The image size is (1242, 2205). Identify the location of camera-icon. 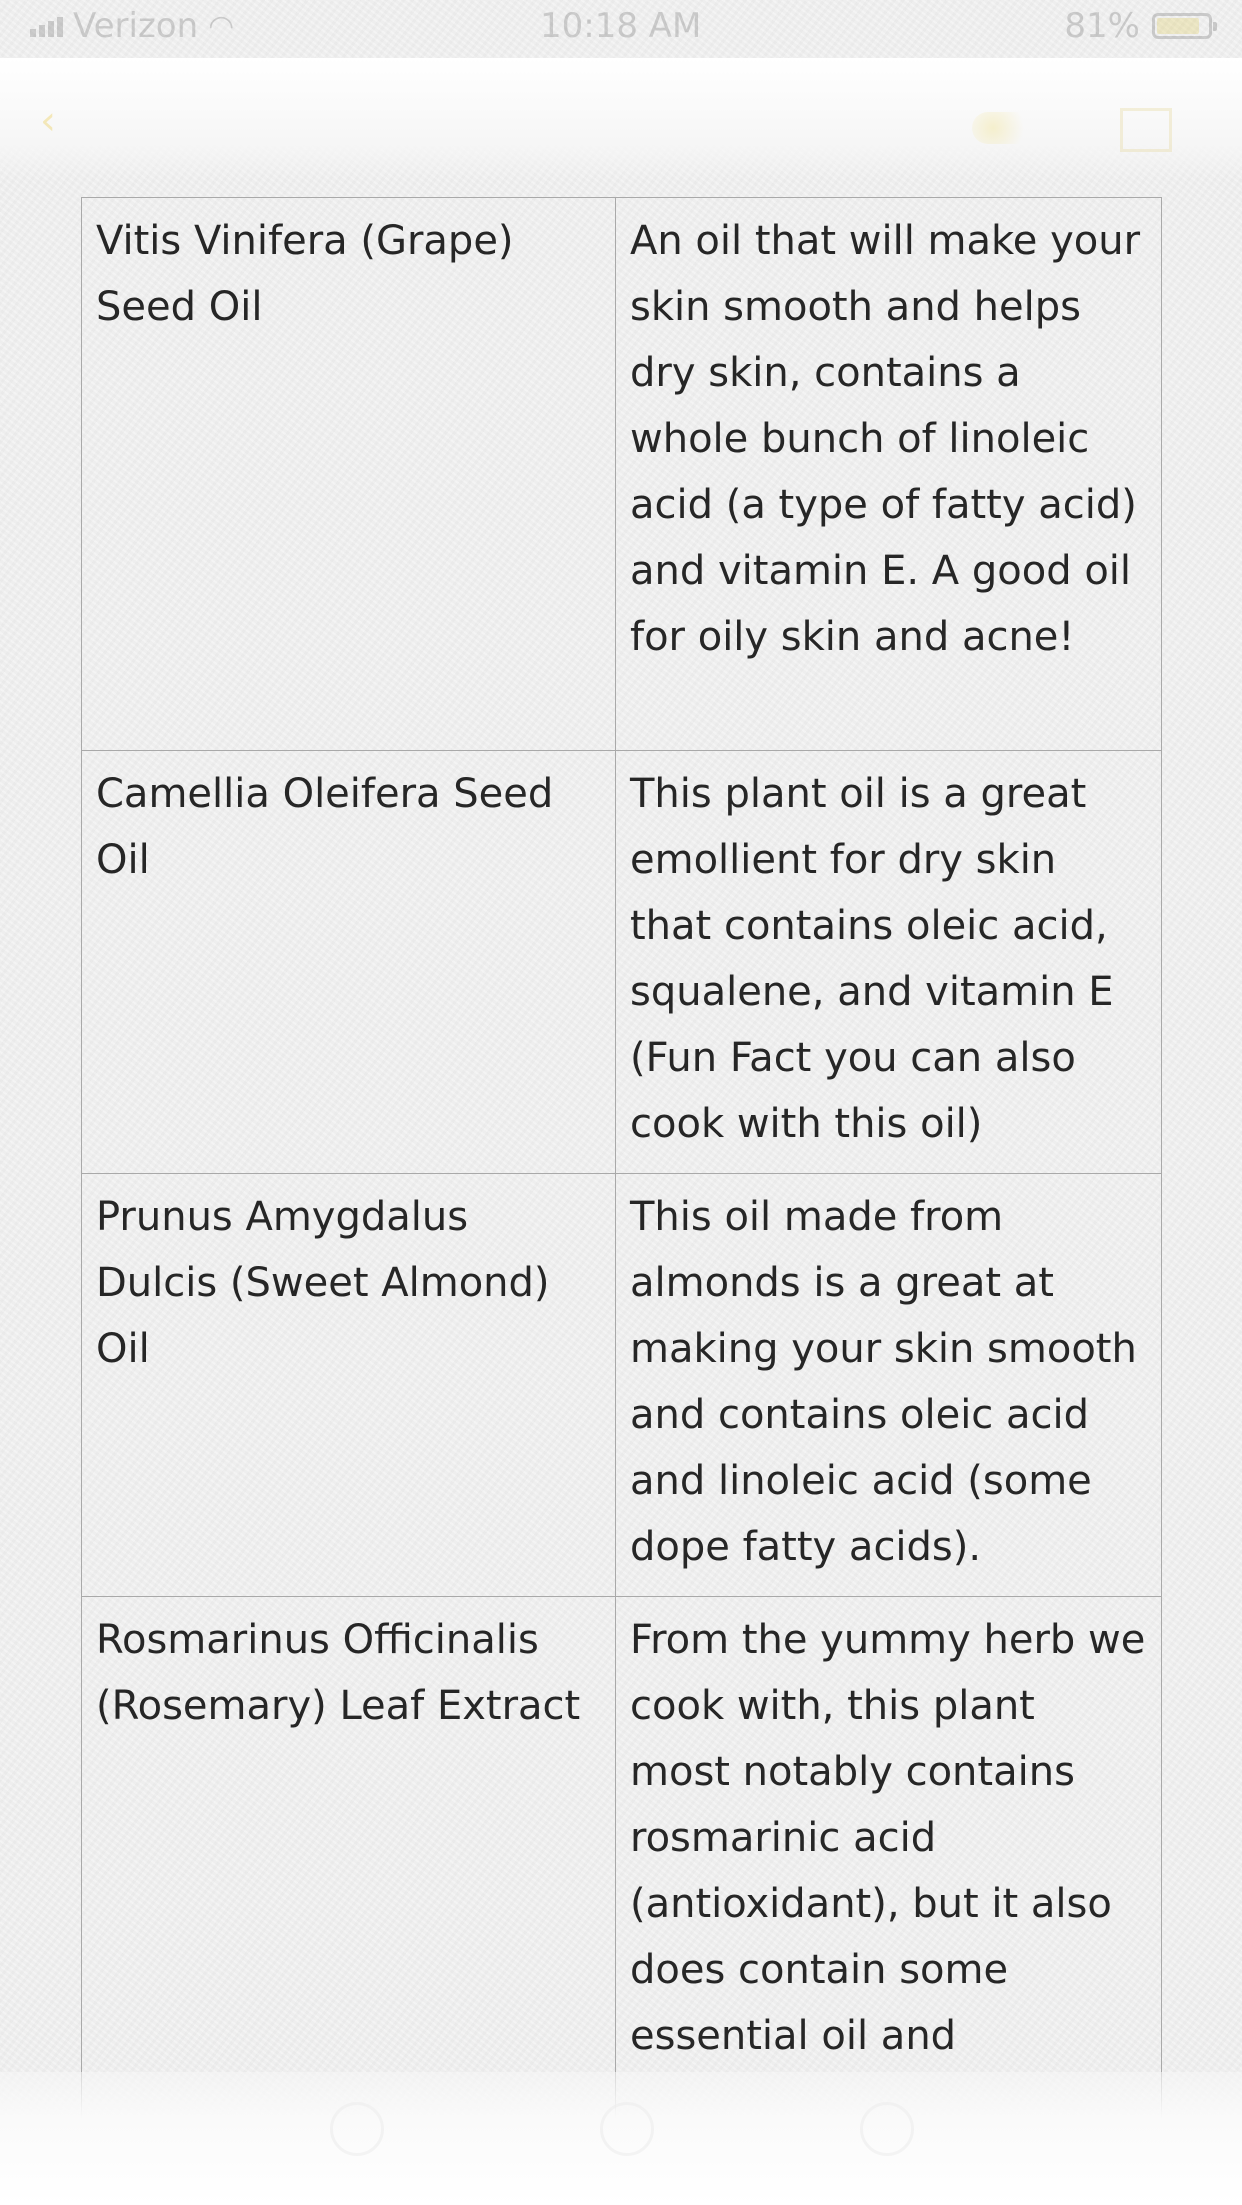
(627, 2129).